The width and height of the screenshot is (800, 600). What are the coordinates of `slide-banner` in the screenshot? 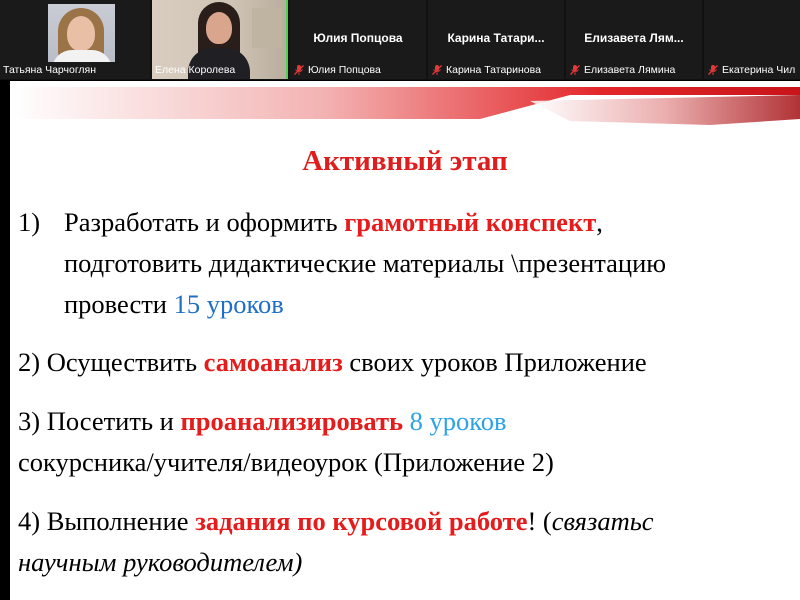 It's located at (405, 106).